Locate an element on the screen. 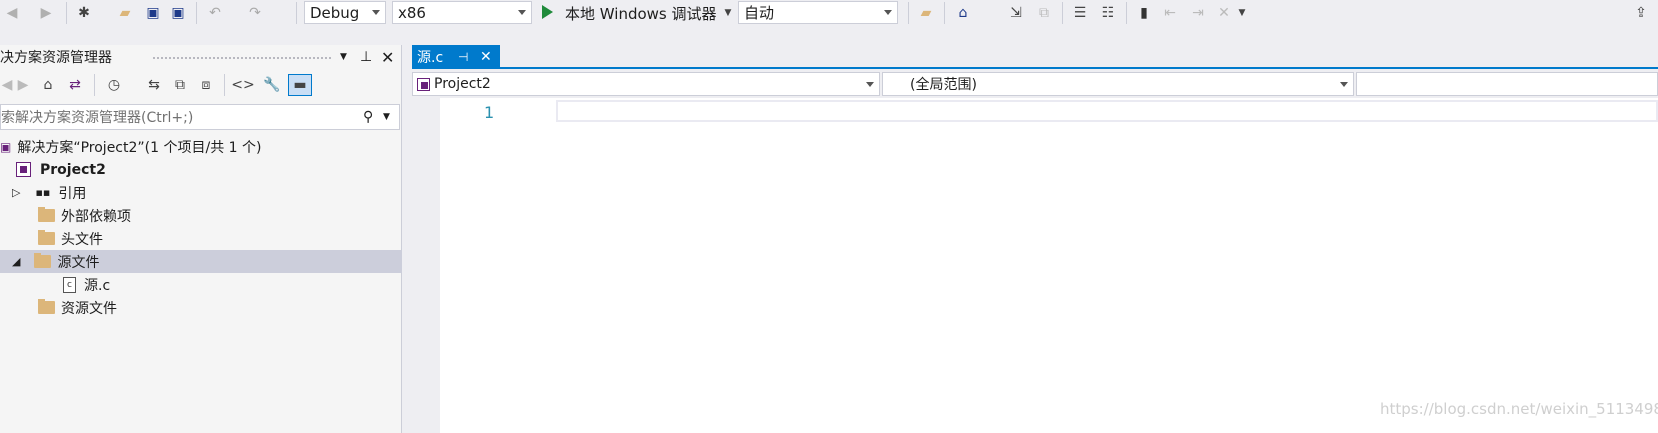 The image size is (1658, 433). panel-title: 决方案资源管理器 is located at coordinates (56, 58).